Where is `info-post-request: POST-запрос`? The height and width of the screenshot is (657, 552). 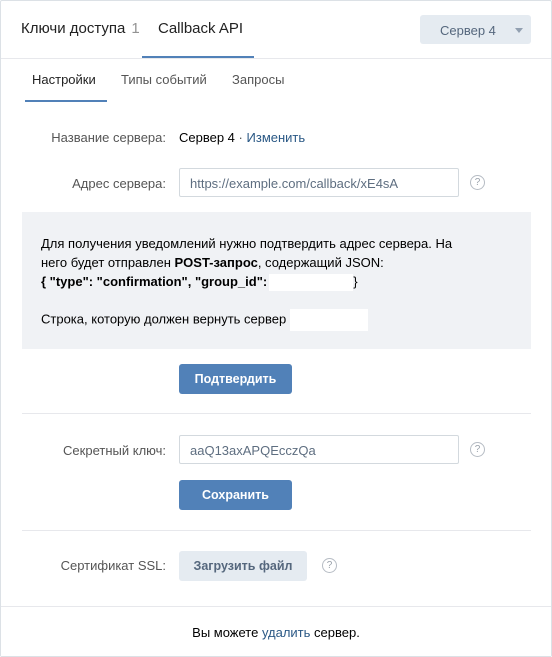 info-post-request: POST-запрос is located at coordinates (216, 262).